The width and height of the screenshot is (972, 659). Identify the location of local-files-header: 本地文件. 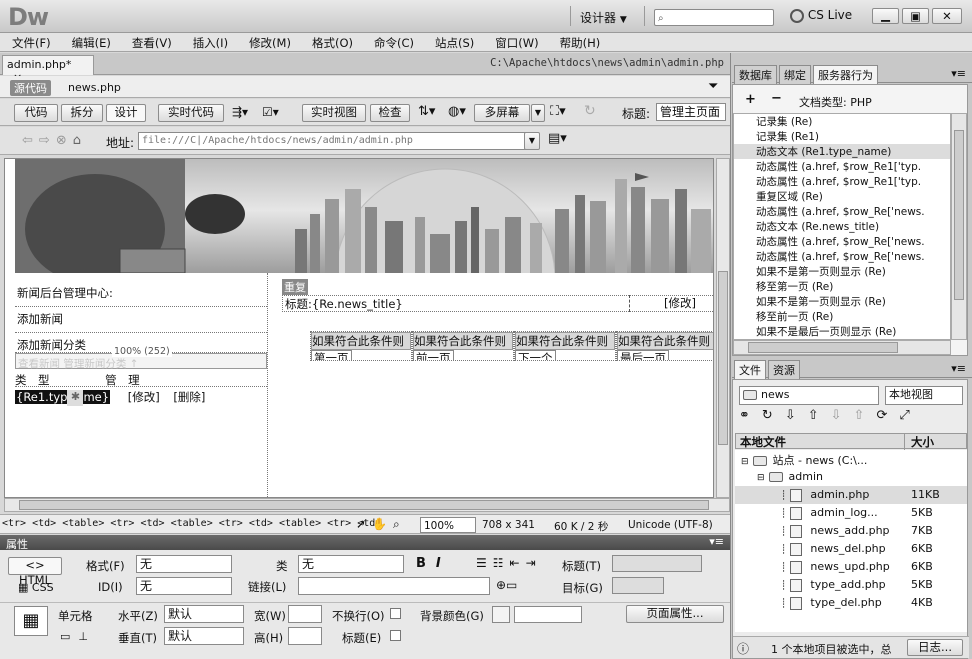
(763, 442).